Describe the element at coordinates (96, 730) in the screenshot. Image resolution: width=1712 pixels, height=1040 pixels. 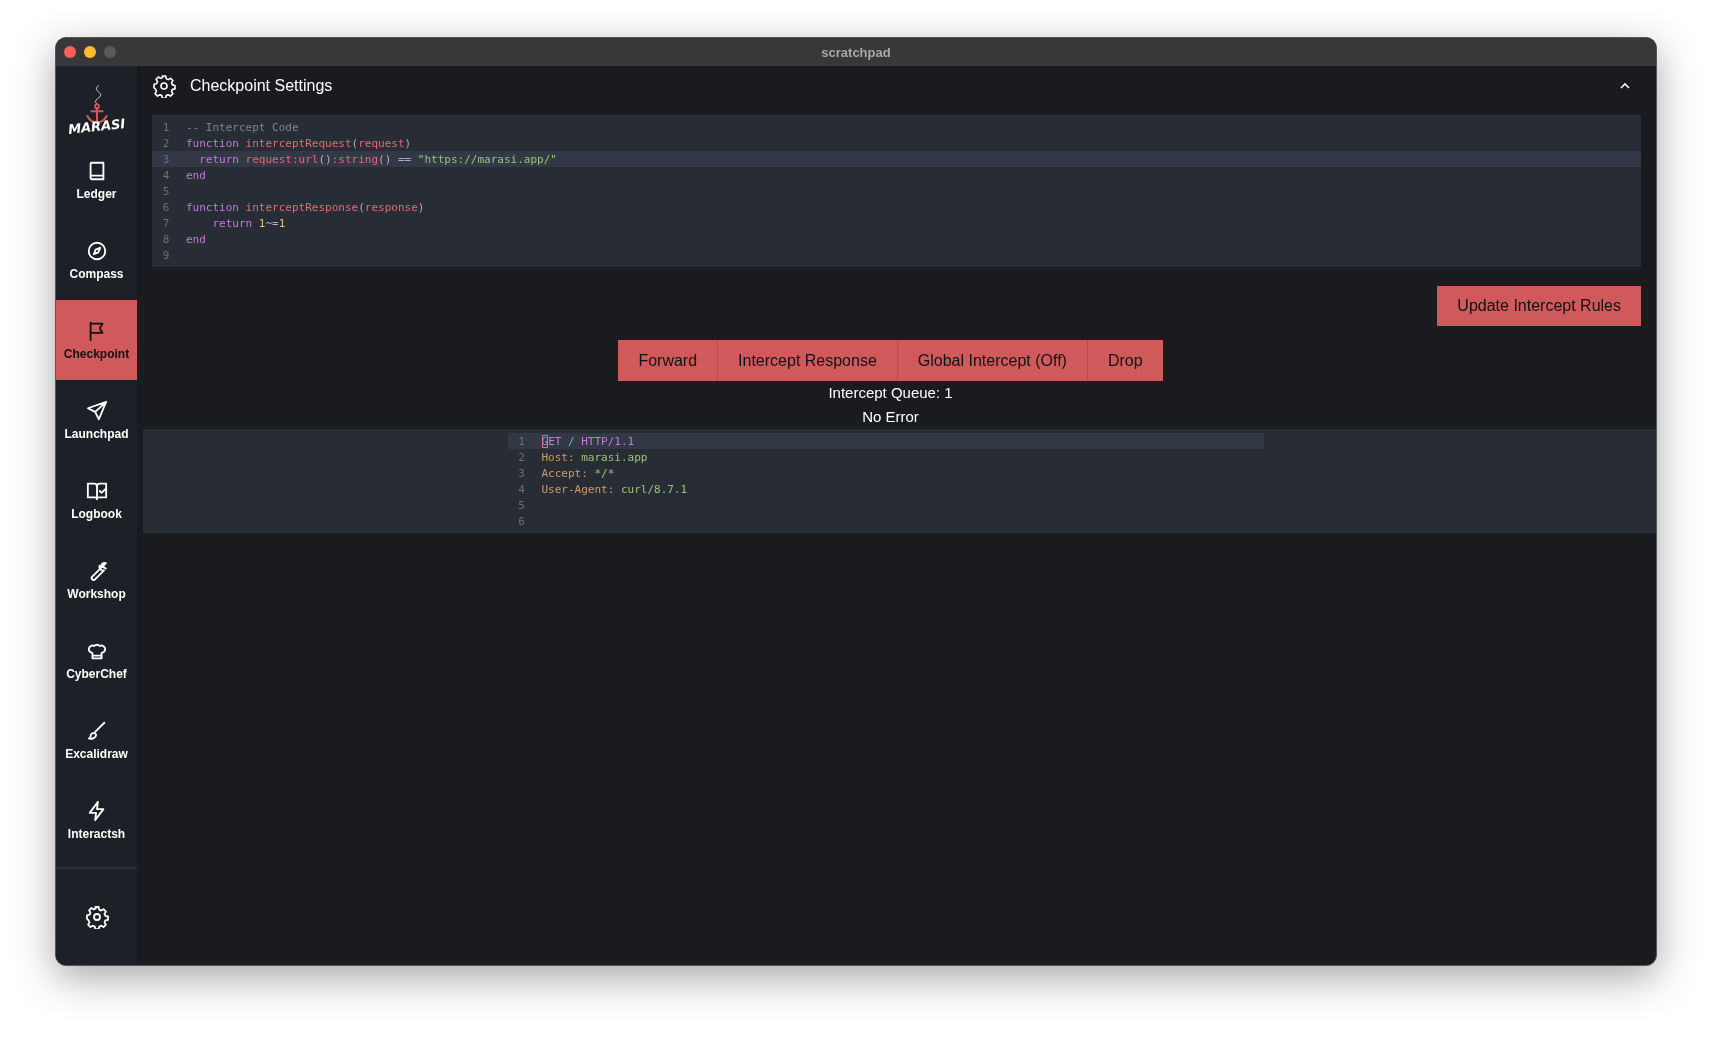
I see `brush-icon` at that location.